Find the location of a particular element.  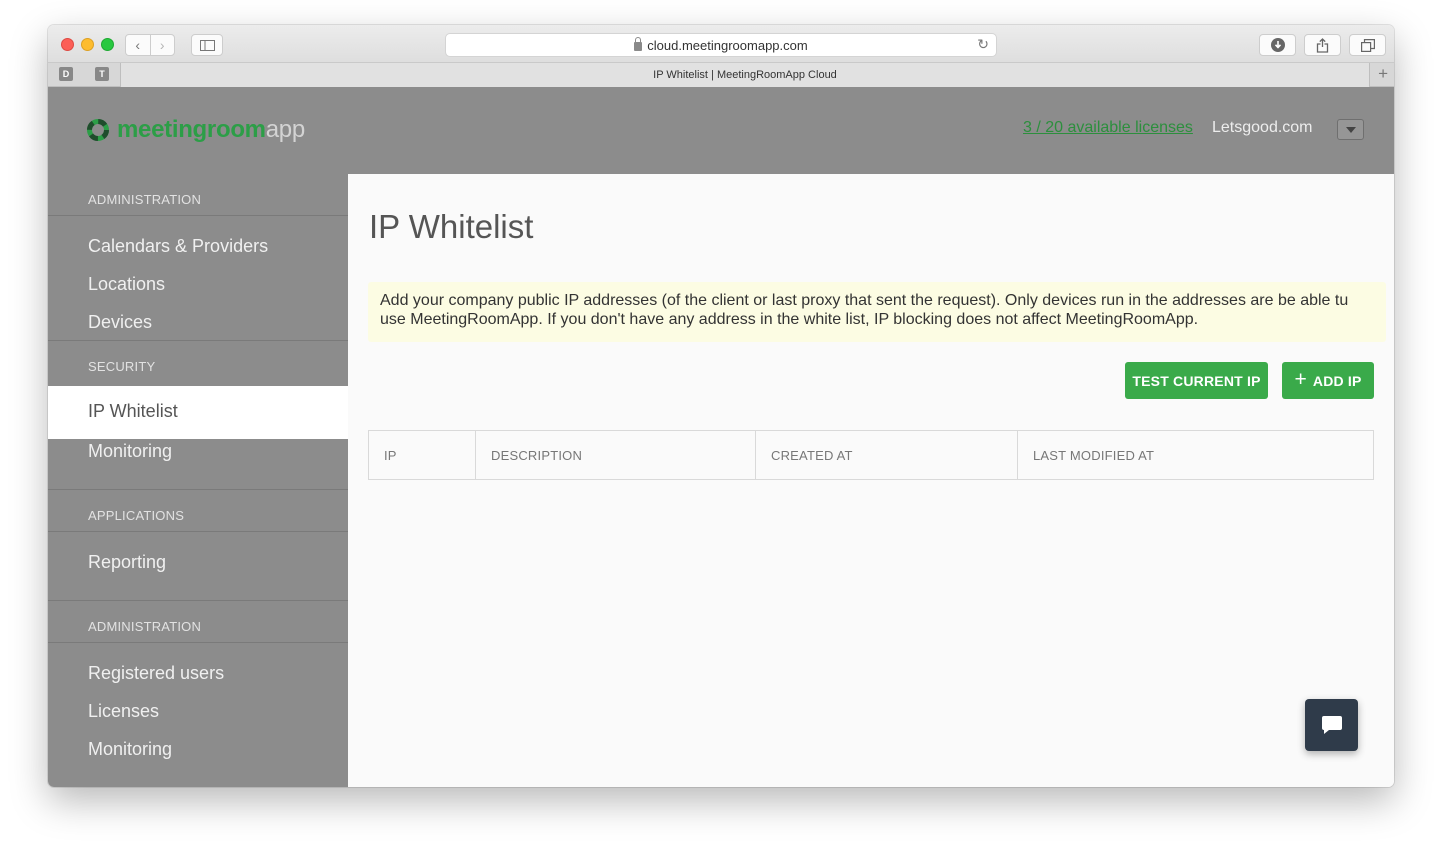

sidebar-section-administration: ADMINISTRATION is located at coordinates (145, 199).